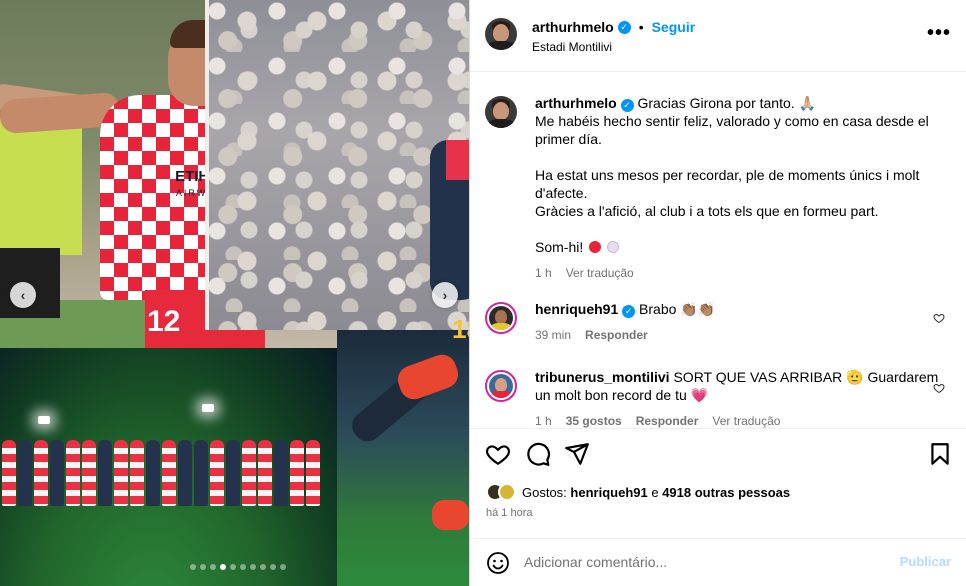 The width and height of the screenshot is (966, 586). I want to click on comment-username: henriqueh91, so click(576, 309).